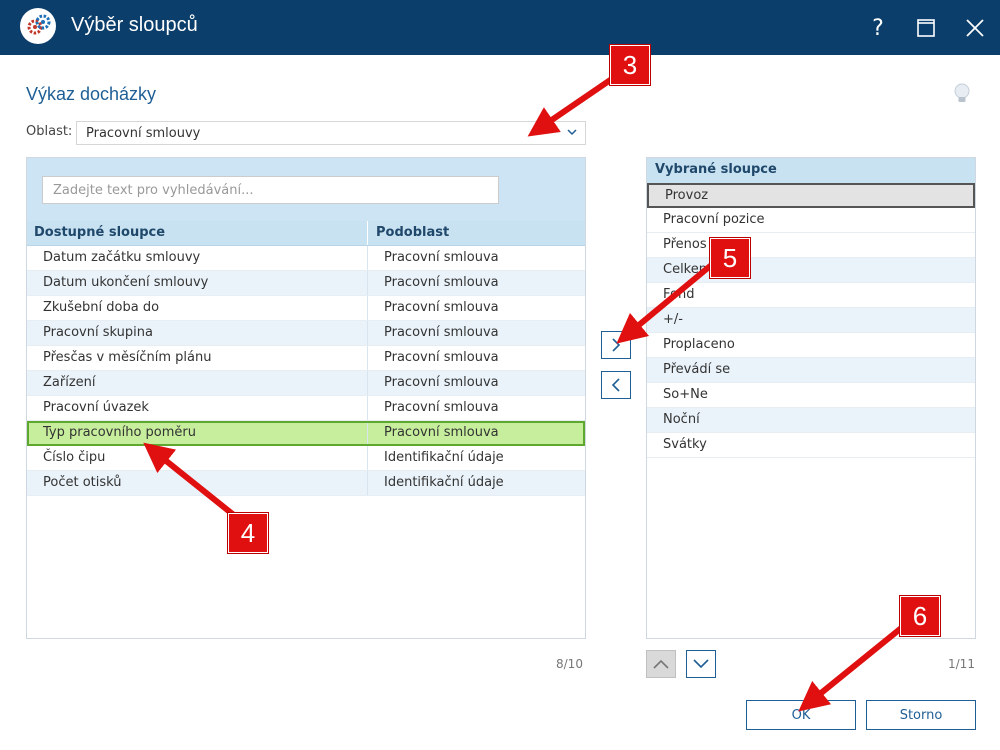 The width and height of the screenshot is (1000, 750). Describe the element at coordinates (811, 270) in the screenshot. I see `list-item: Celkem` at that location.